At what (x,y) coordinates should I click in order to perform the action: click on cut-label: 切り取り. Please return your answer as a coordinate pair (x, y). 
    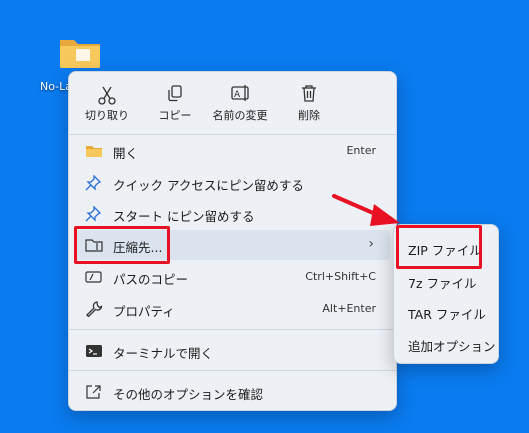
    Looking at the image, I should click on (107, 115).